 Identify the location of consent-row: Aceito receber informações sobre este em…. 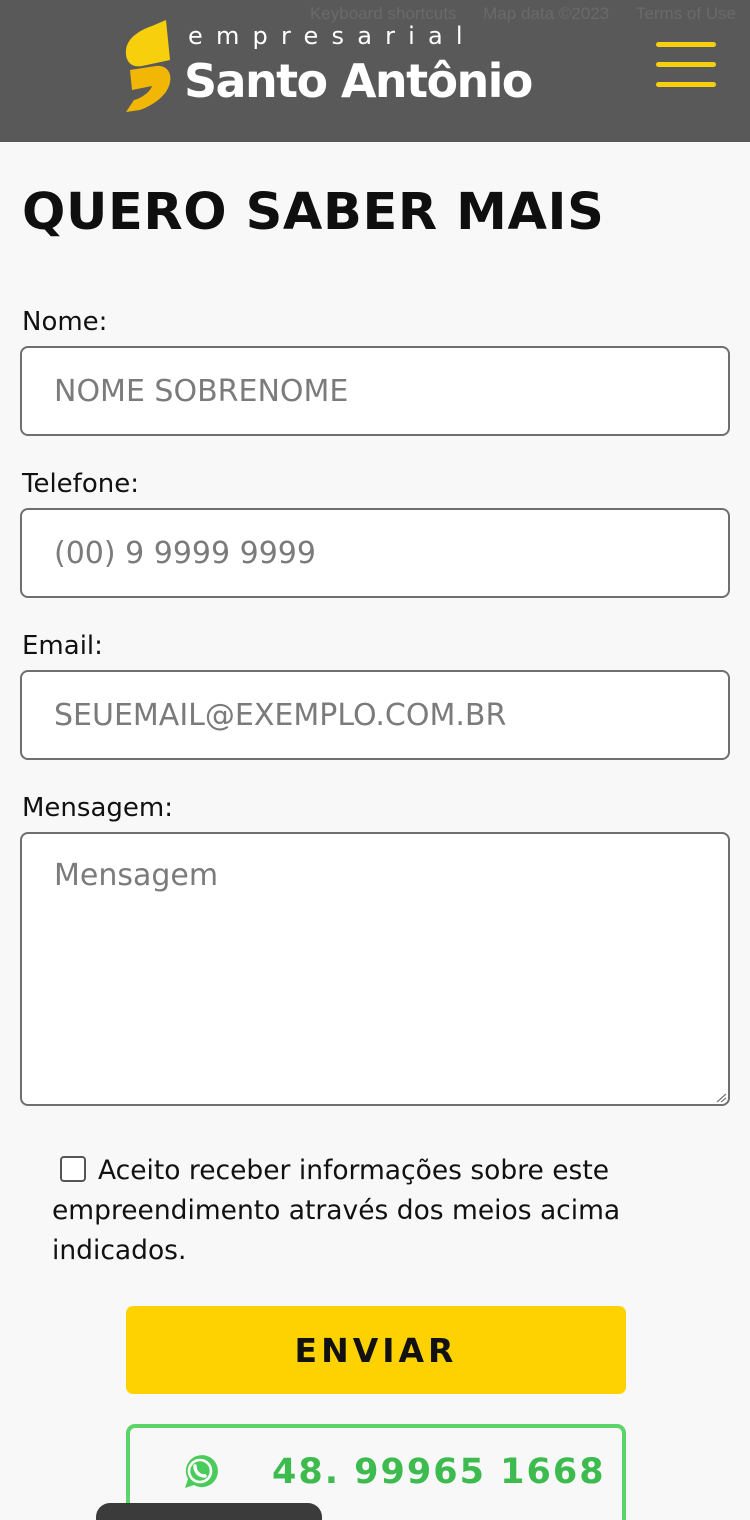
(372, 1211).